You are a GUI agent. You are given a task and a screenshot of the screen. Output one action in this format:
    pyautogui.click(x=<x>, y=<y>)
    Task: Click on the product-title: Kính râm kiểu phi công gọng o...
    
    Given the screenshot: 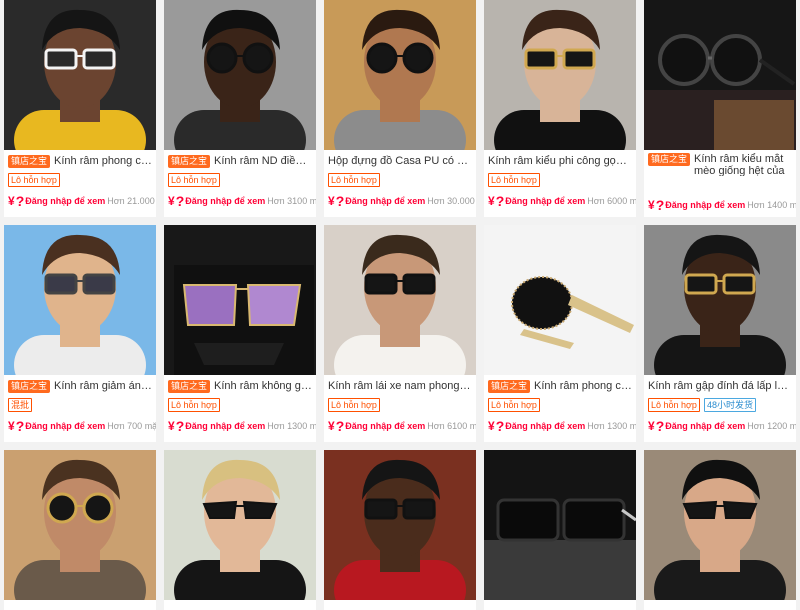 What is the action you would take?
    pyautogui.click(x=560, y=161)
    